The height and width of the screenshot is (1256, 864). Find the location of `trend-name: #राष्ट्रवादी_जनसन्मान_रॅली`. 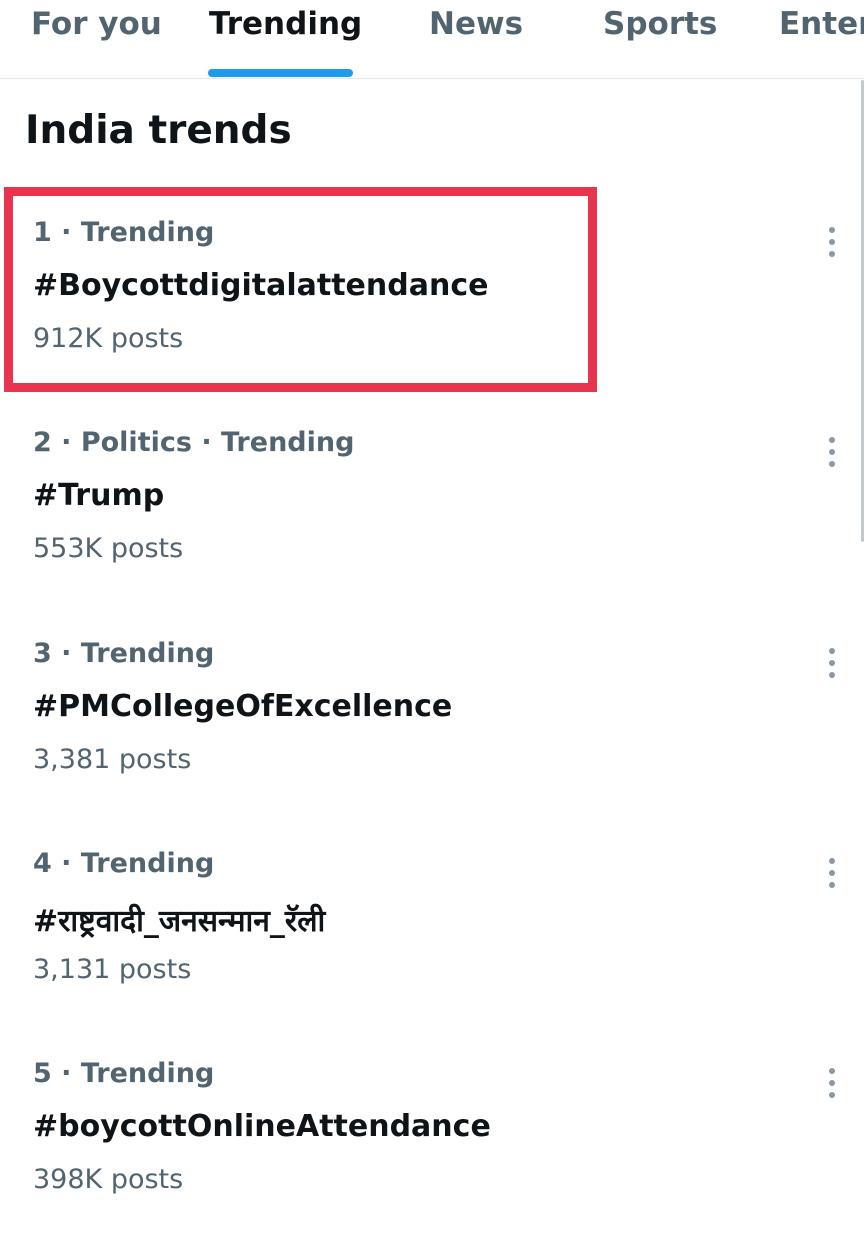

trend-name: #राष्ट्रवादी_जनसन्मान_रॅली is located at coordinates (179, 921).